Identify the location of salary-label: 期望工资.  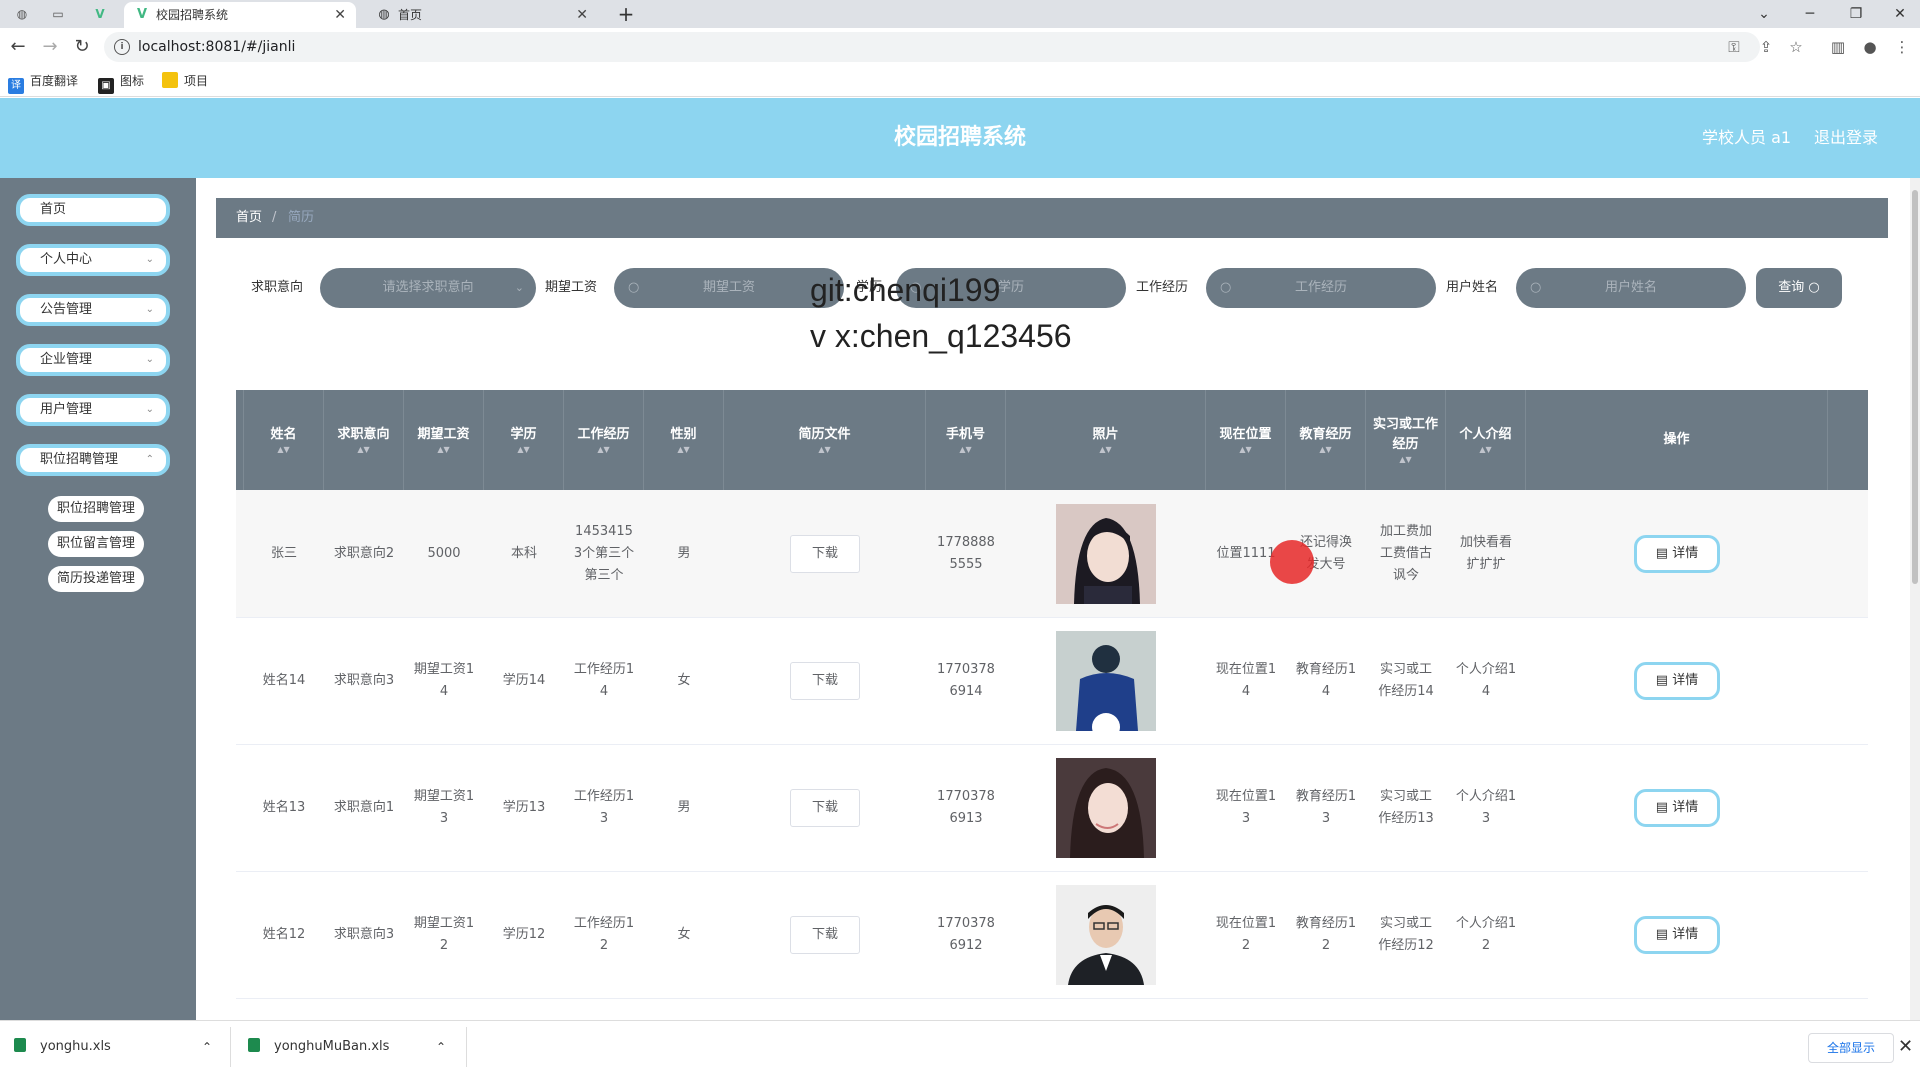
(571, 287).